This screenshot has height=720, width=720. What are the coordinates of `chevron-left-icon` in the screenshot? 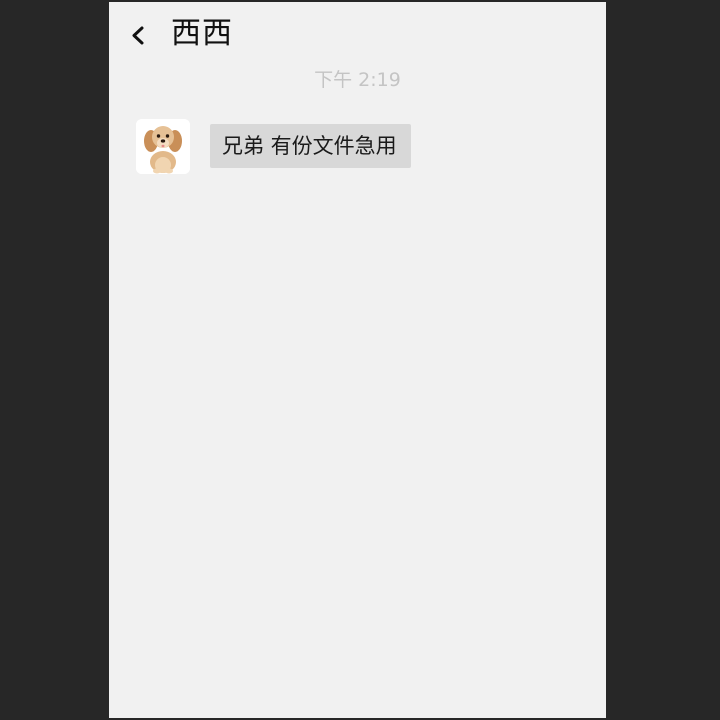 It's located at (138, 35).